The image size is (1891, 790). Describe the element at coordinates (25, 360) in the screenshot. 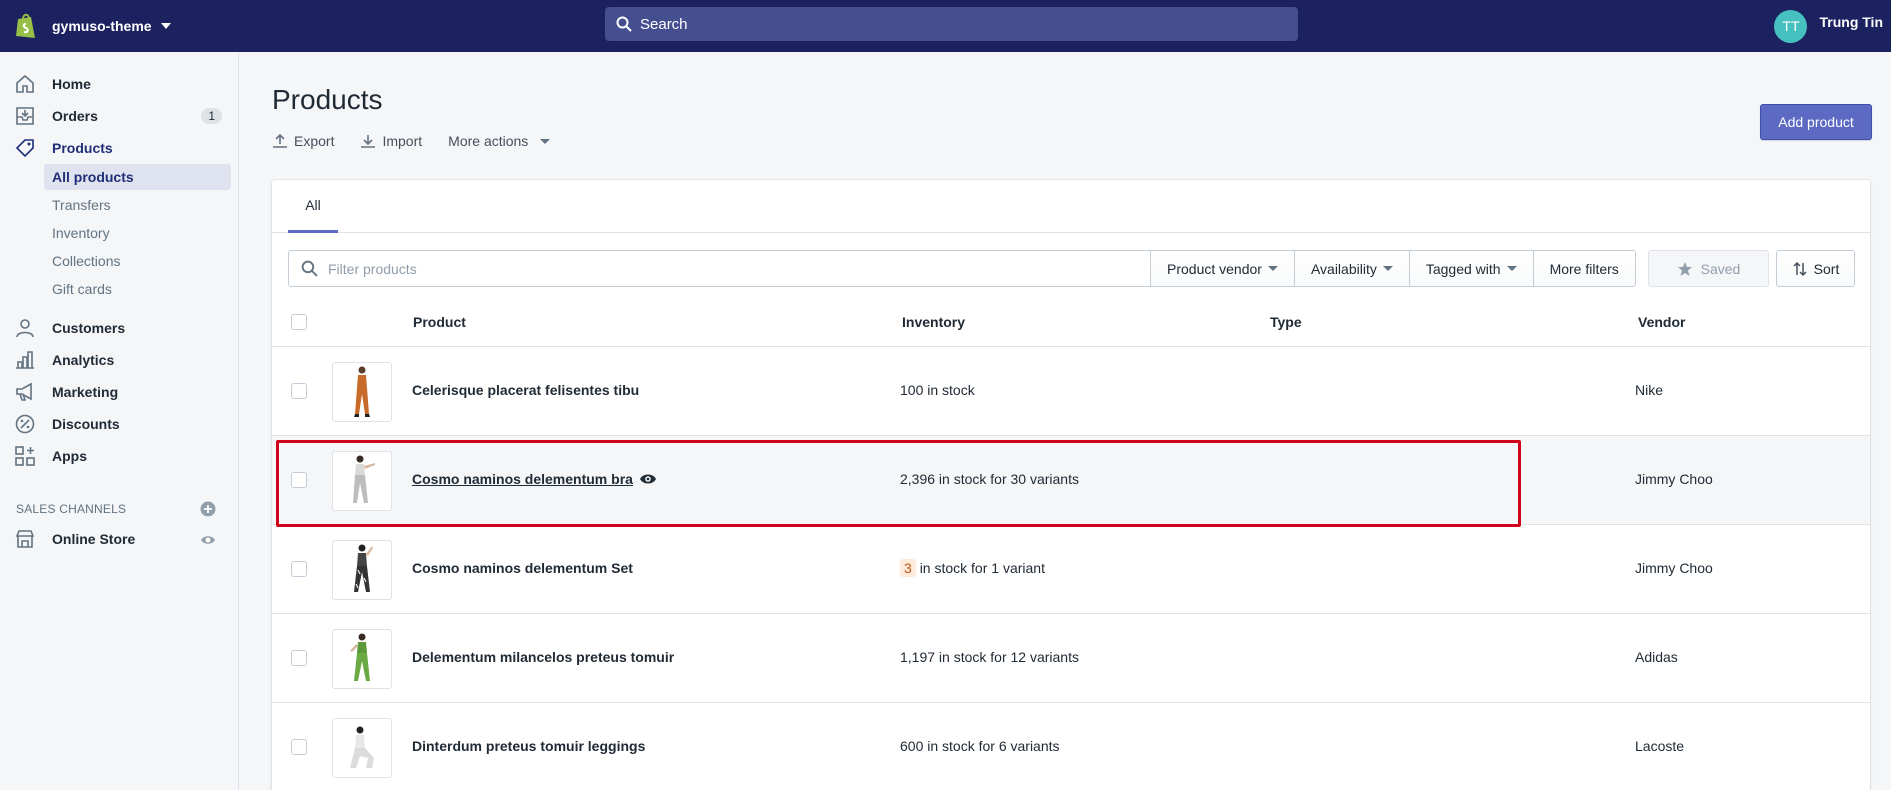

I see `bar-chart-icon` at that location.